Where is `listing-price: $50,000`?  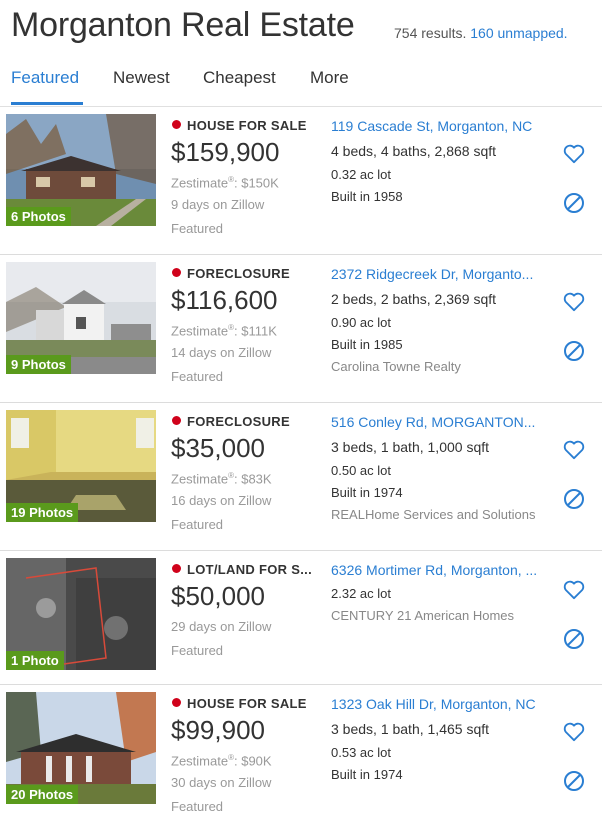 listing-price: $50,000 is located at coordinates (218, 596).